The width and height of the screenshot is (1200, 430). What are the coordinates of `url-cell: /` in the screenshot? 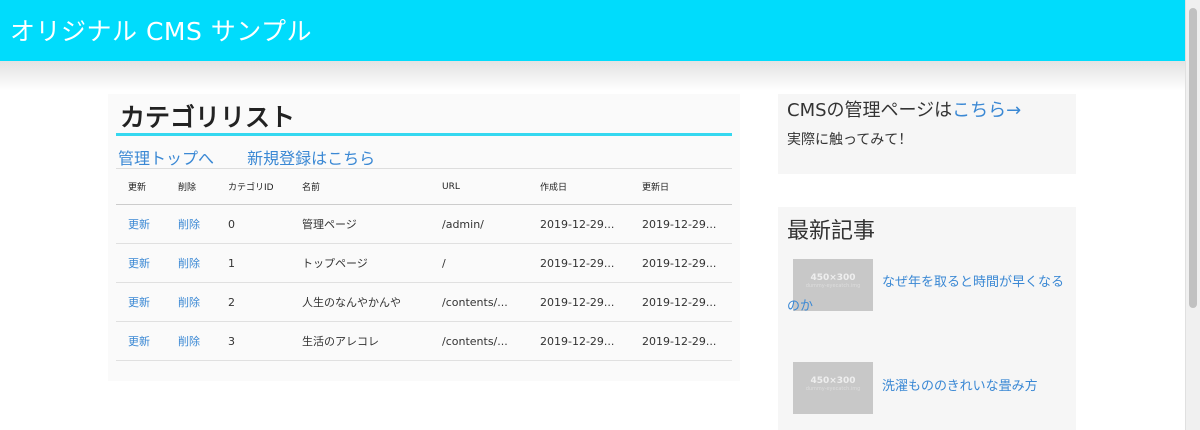 It's located at (479, 263).